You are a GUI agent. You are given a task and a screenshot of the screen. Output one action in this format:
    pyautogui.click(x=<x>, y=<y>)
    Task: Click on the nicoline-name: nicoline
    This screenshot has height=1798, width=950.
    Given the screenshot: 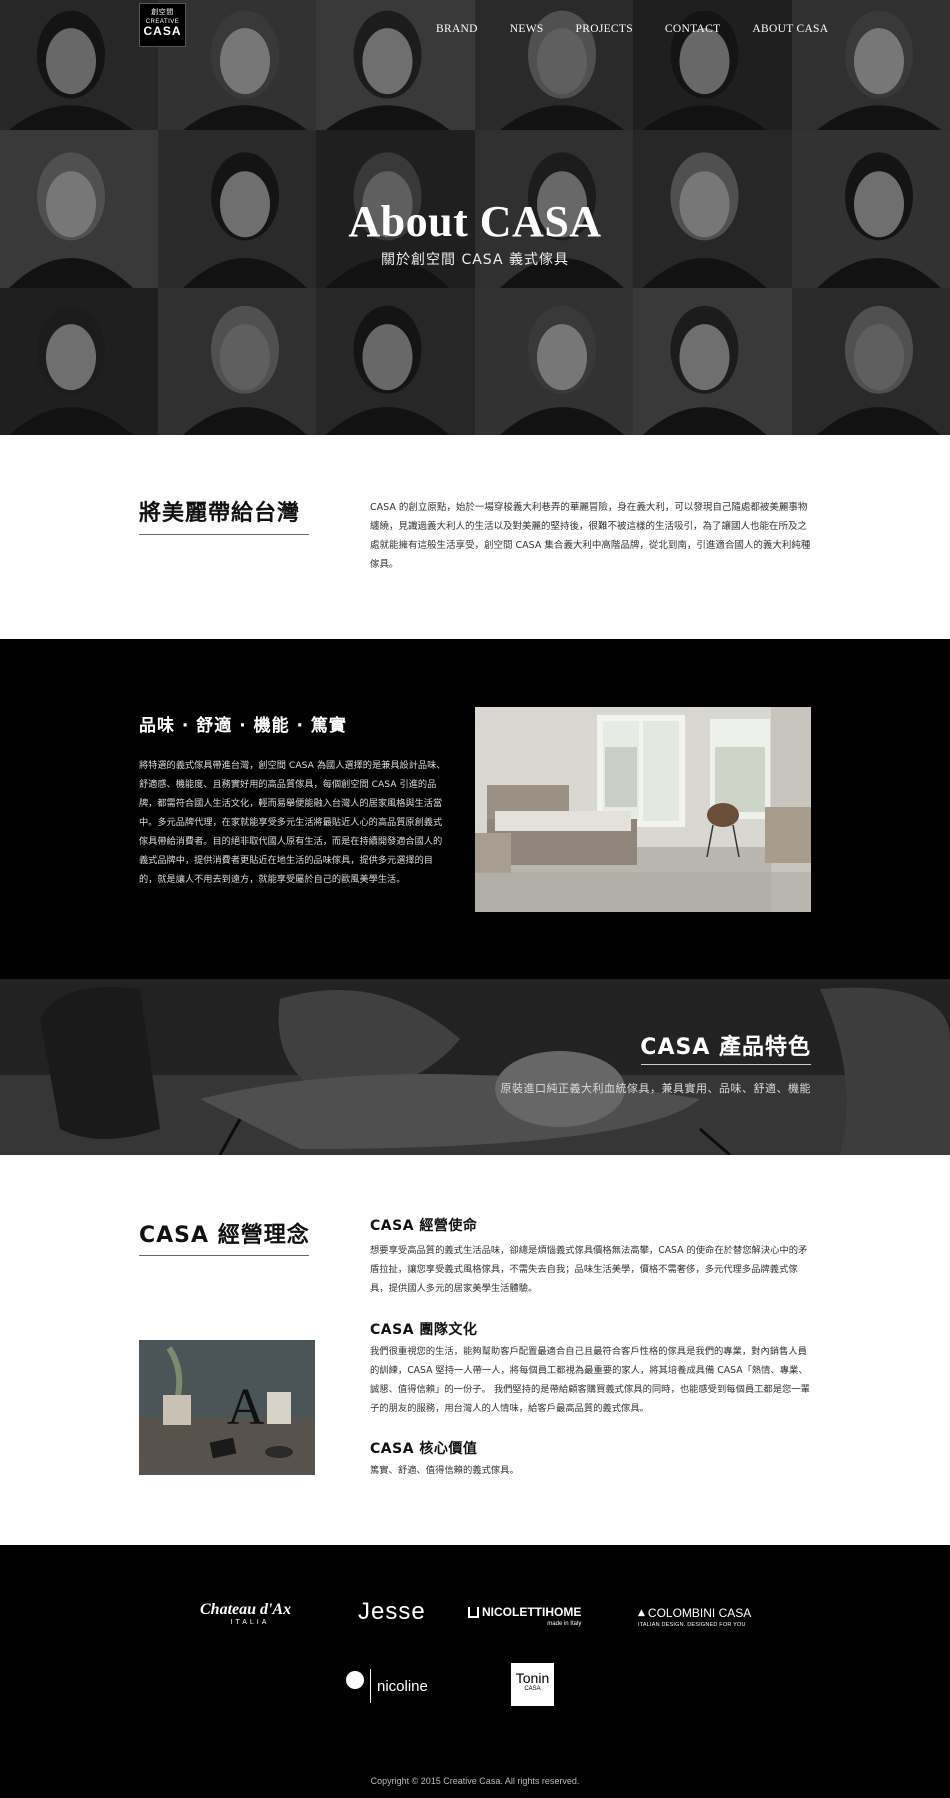 What is the action you would take?
    pyautogui.click(x=402, y=1686)
    